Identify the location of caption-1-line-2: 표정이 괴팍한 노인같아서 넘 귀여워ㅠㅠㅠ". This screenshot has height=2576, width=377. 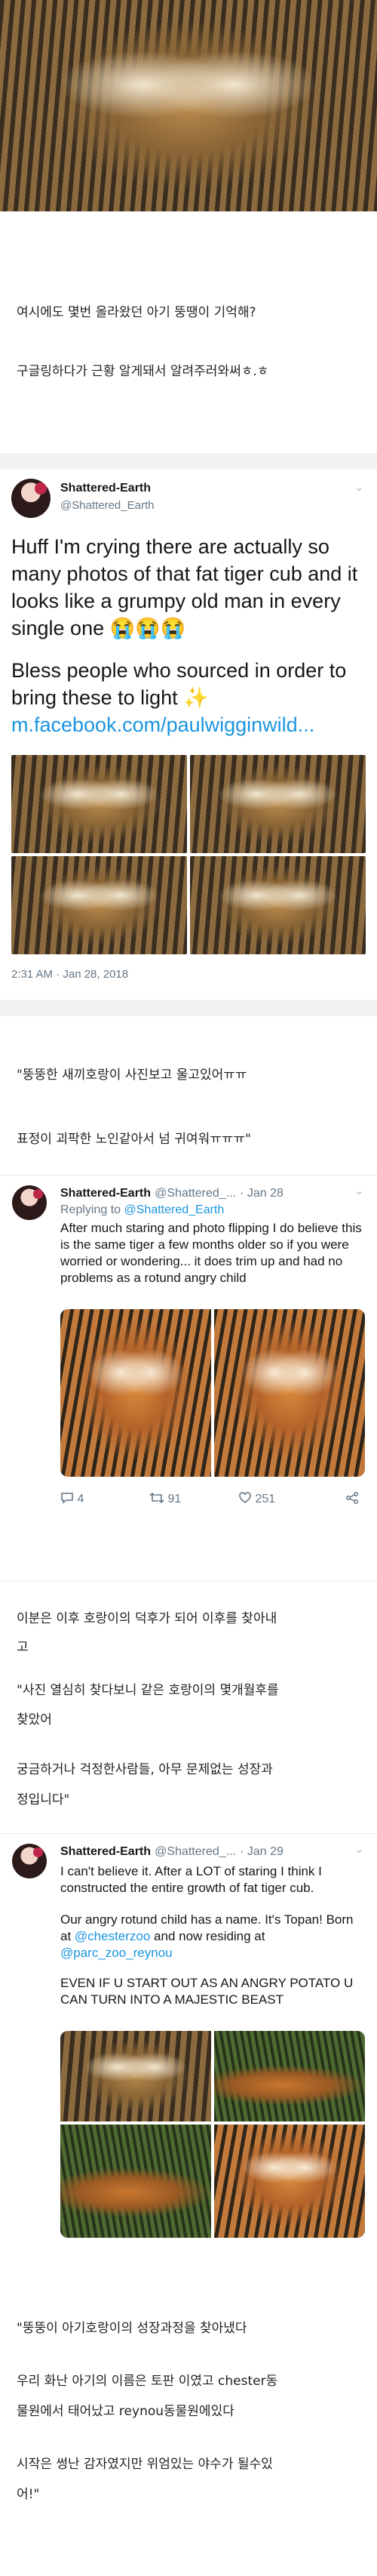
(134, 1139).